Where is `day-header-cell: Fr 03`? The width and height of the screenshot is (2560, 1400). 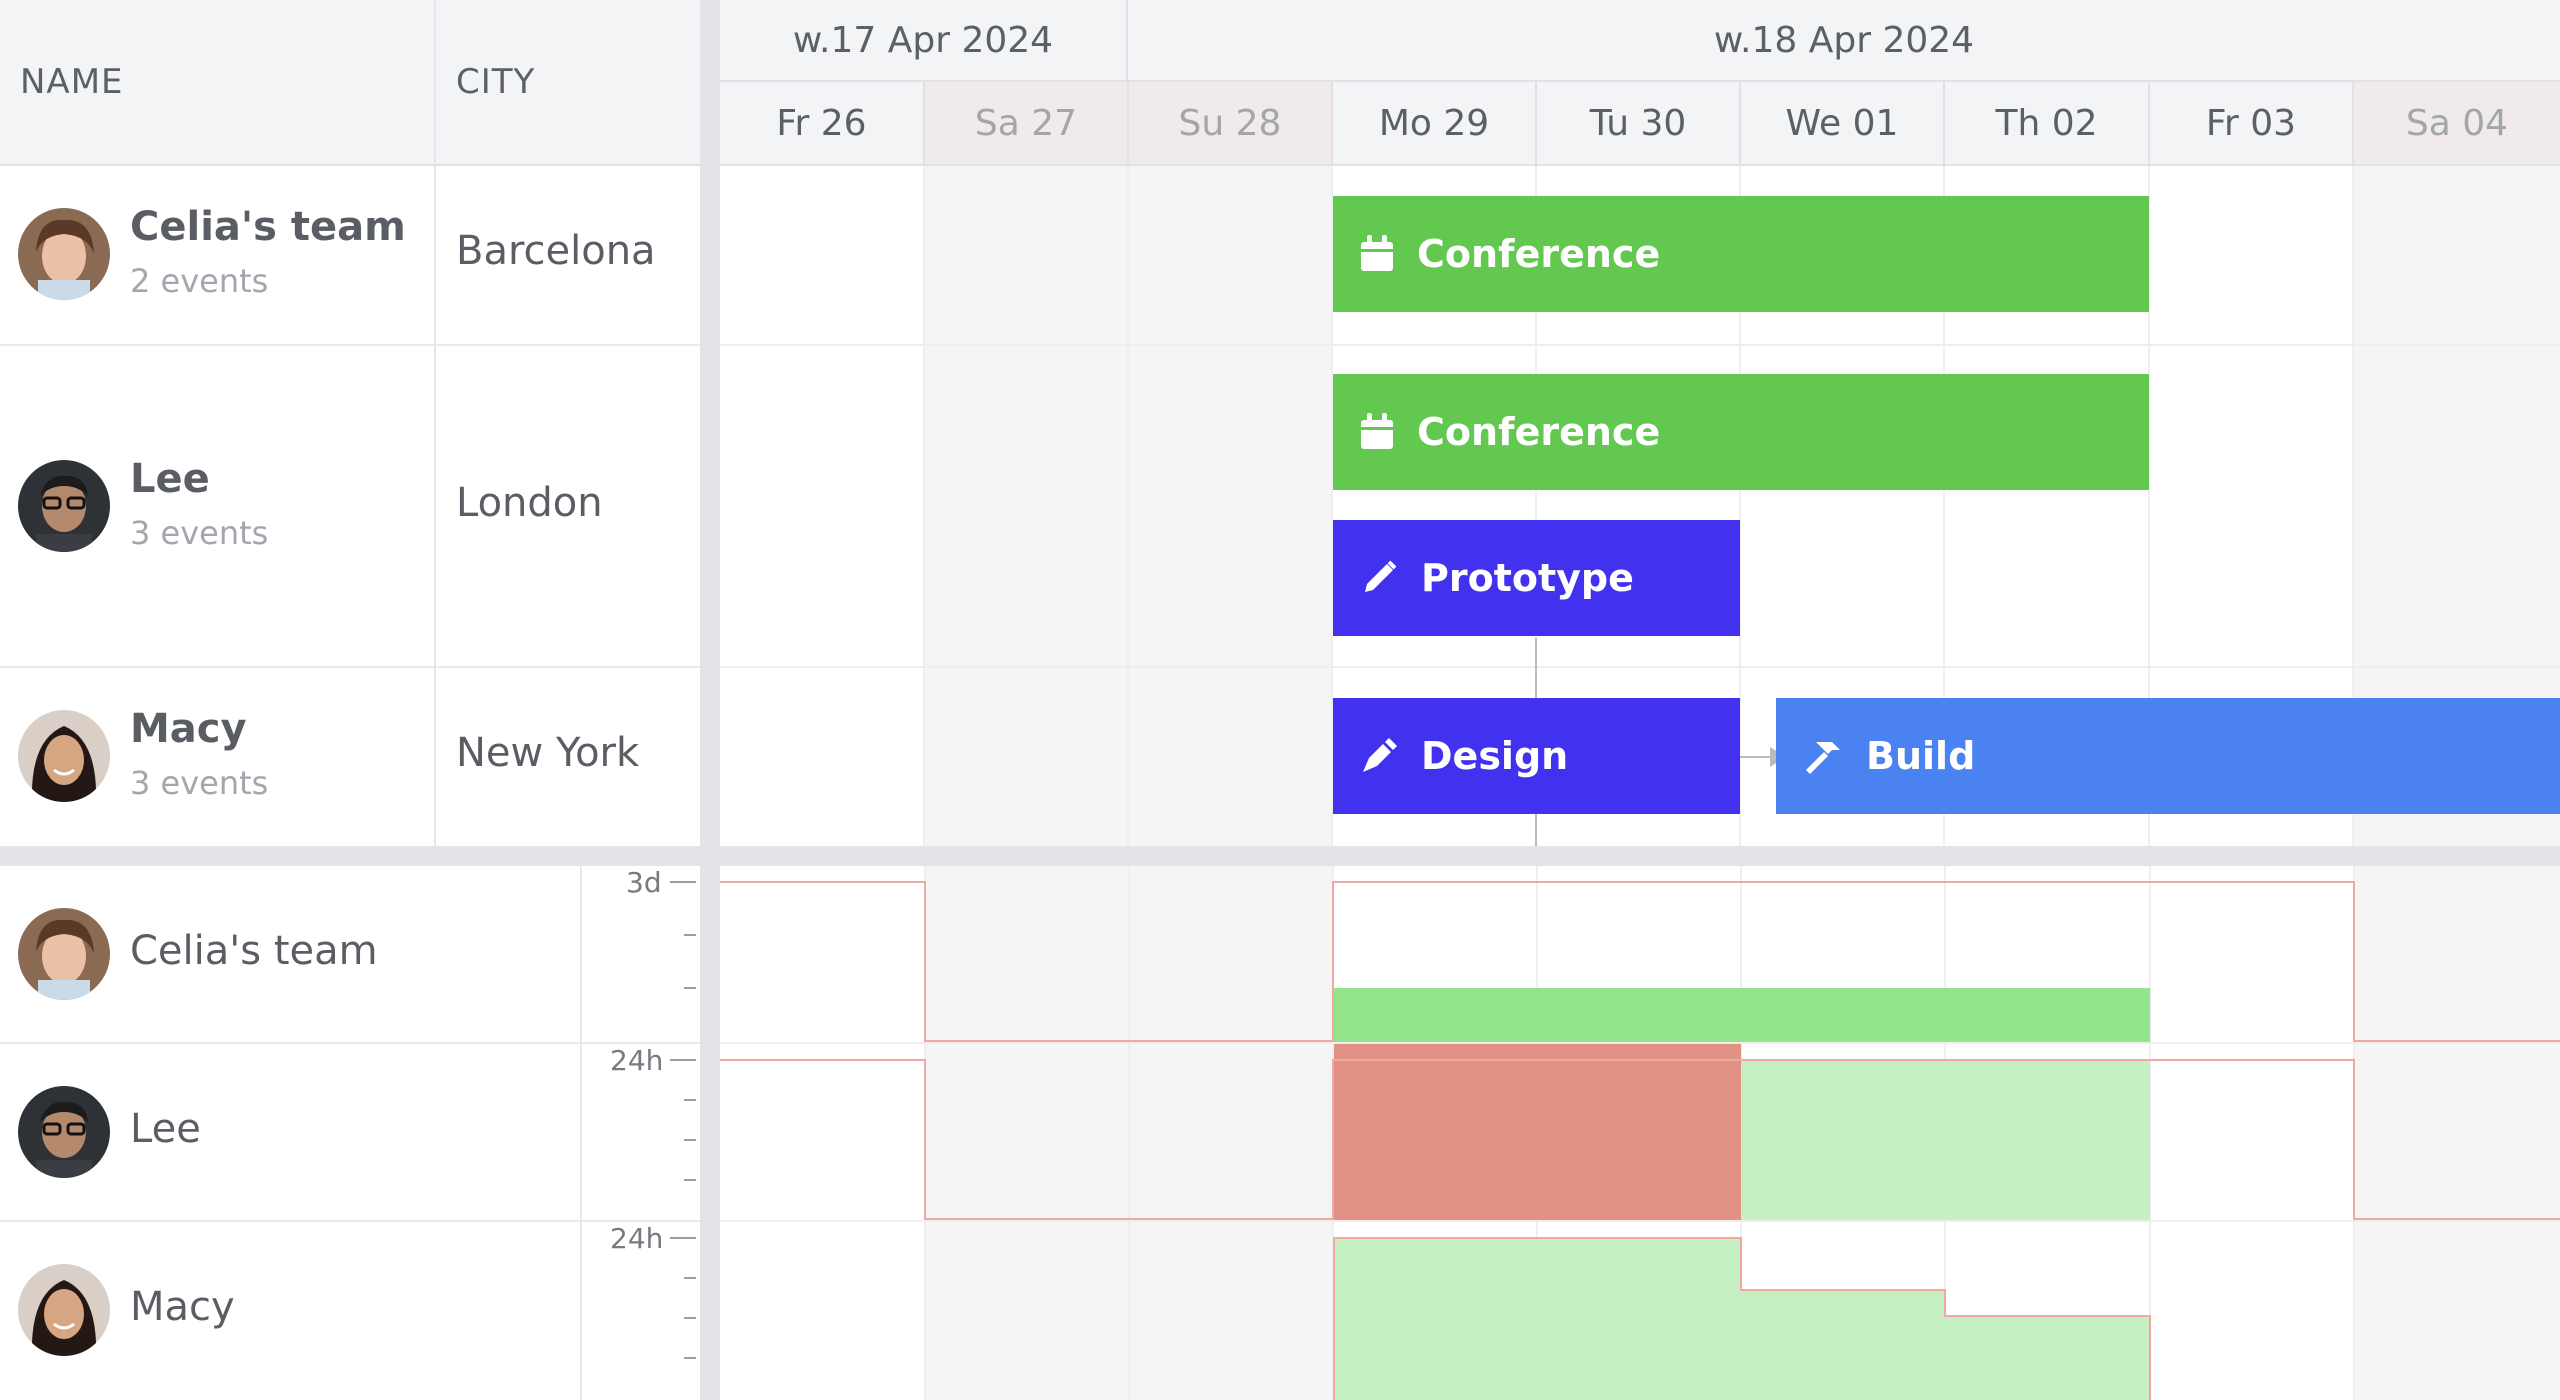
day-header-cell: Fr 03 is located at coordinates (2252, 123).